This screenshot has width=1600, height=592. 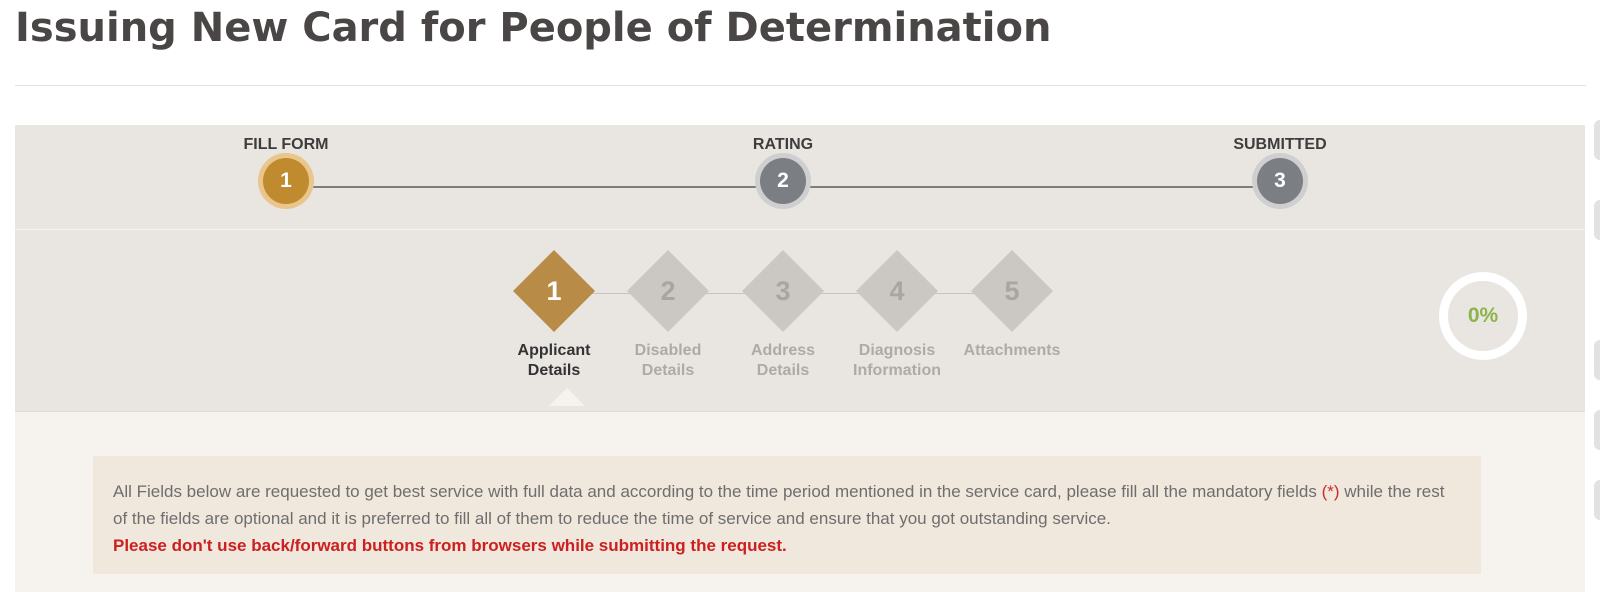 I want to click on sub-step-number-address: 3, so click(x=783, y=291).